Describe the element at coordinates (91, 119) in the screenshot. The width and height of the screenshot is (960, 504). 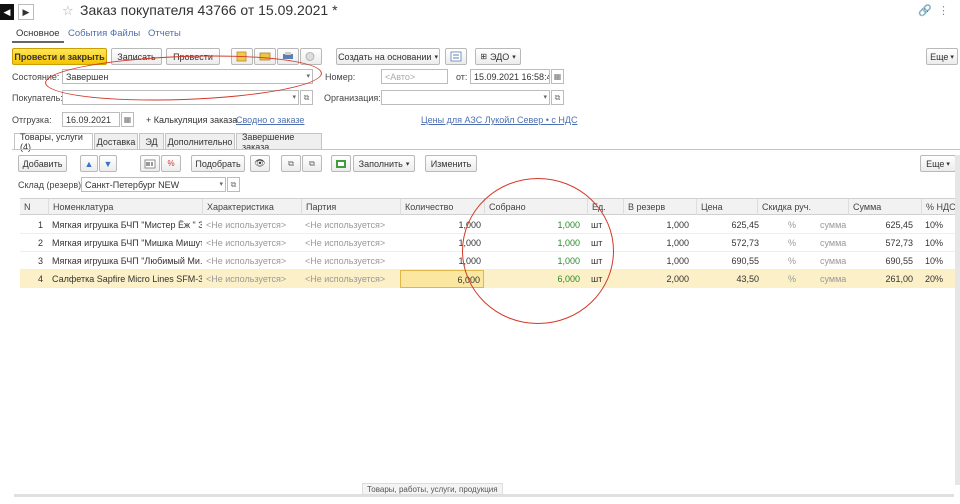
I see `shipment-date-field: 16.09.2021` at that location.